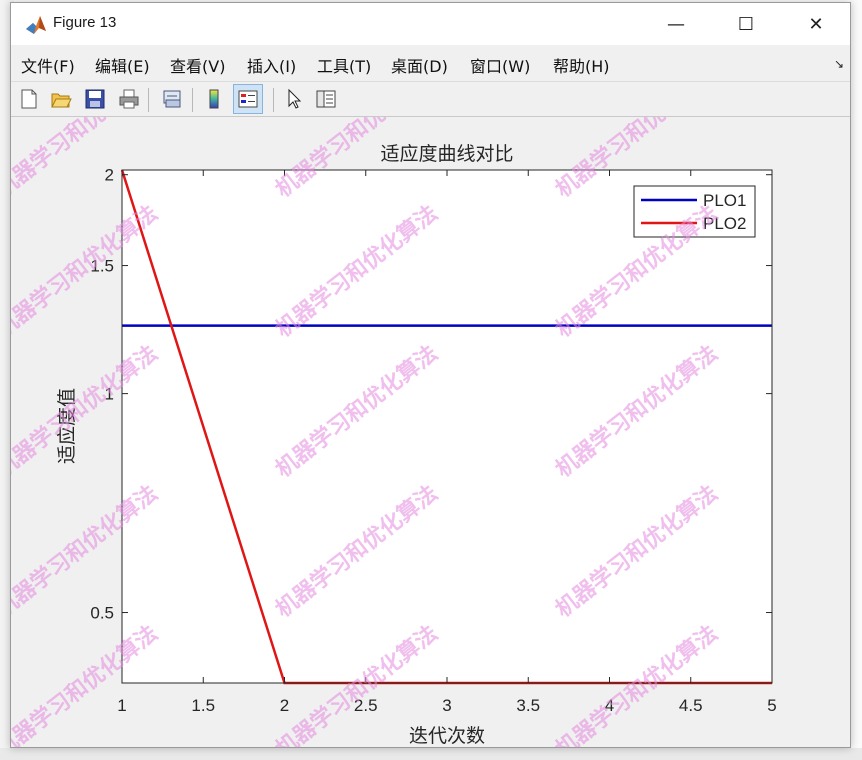 This screenshot has height=760, width=862. What do you see at coordinates (129, 99) in the screenshot?
I see `print-icon` at bounding box center [129, 99].